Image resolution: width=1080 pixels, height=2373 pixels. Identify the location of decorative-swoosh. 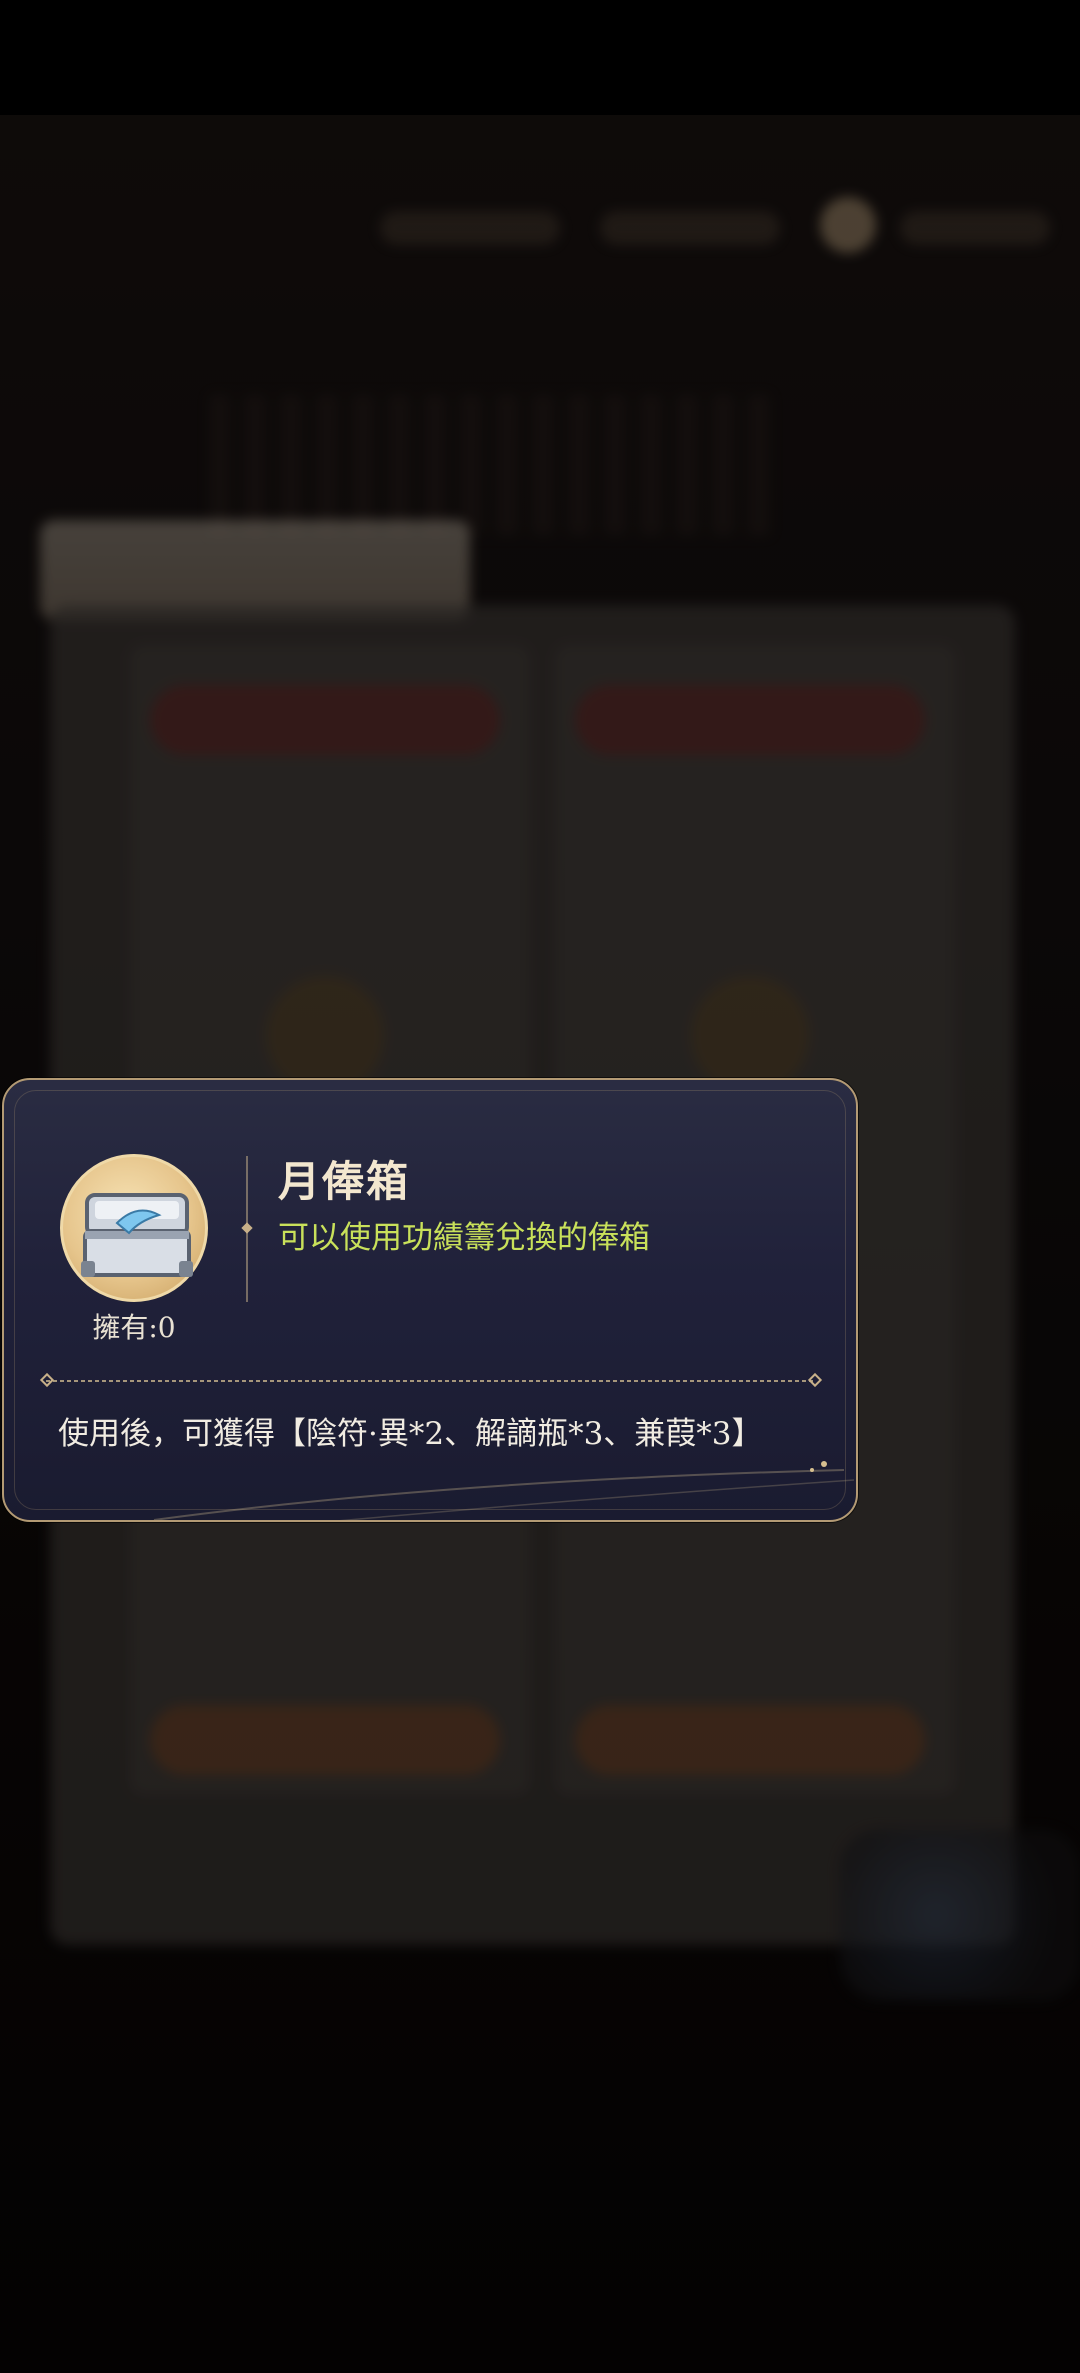
(504, 1490).